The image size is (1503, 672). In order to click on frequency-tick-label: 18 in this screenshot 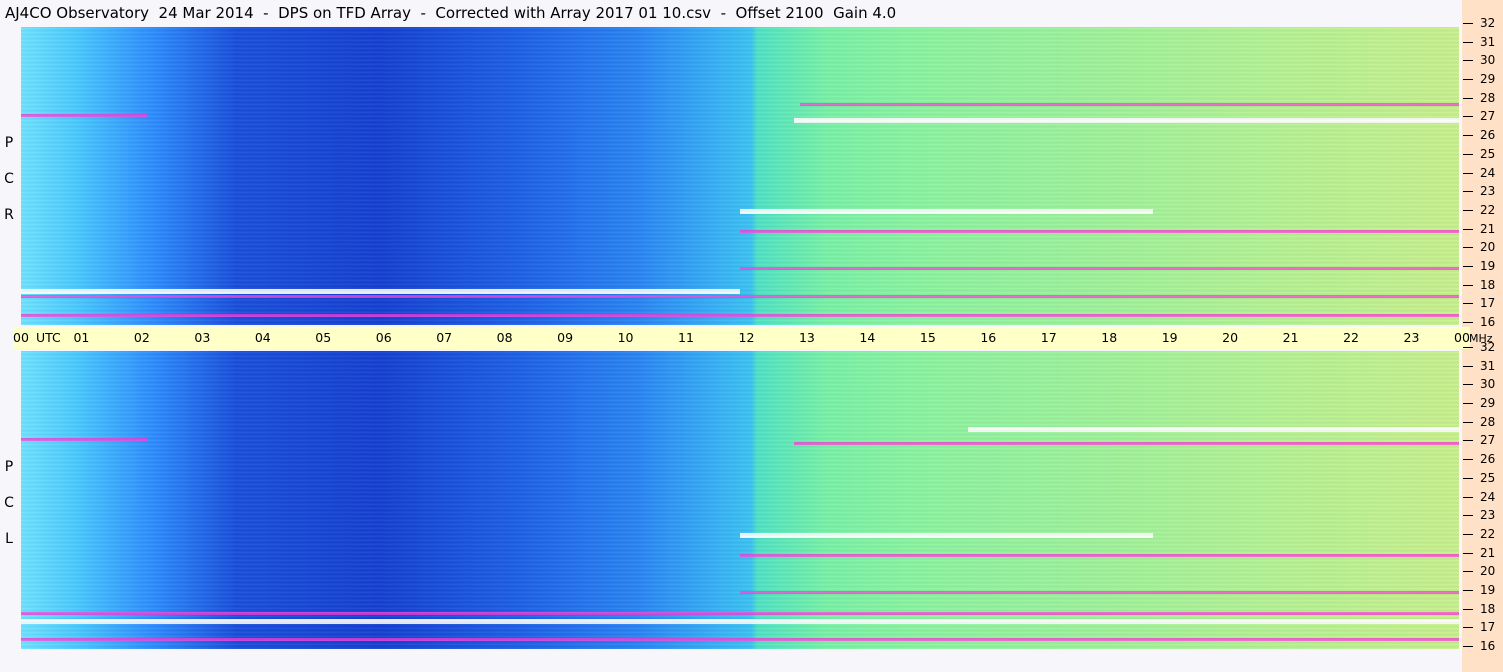, I will do `click(1488, 609)`.